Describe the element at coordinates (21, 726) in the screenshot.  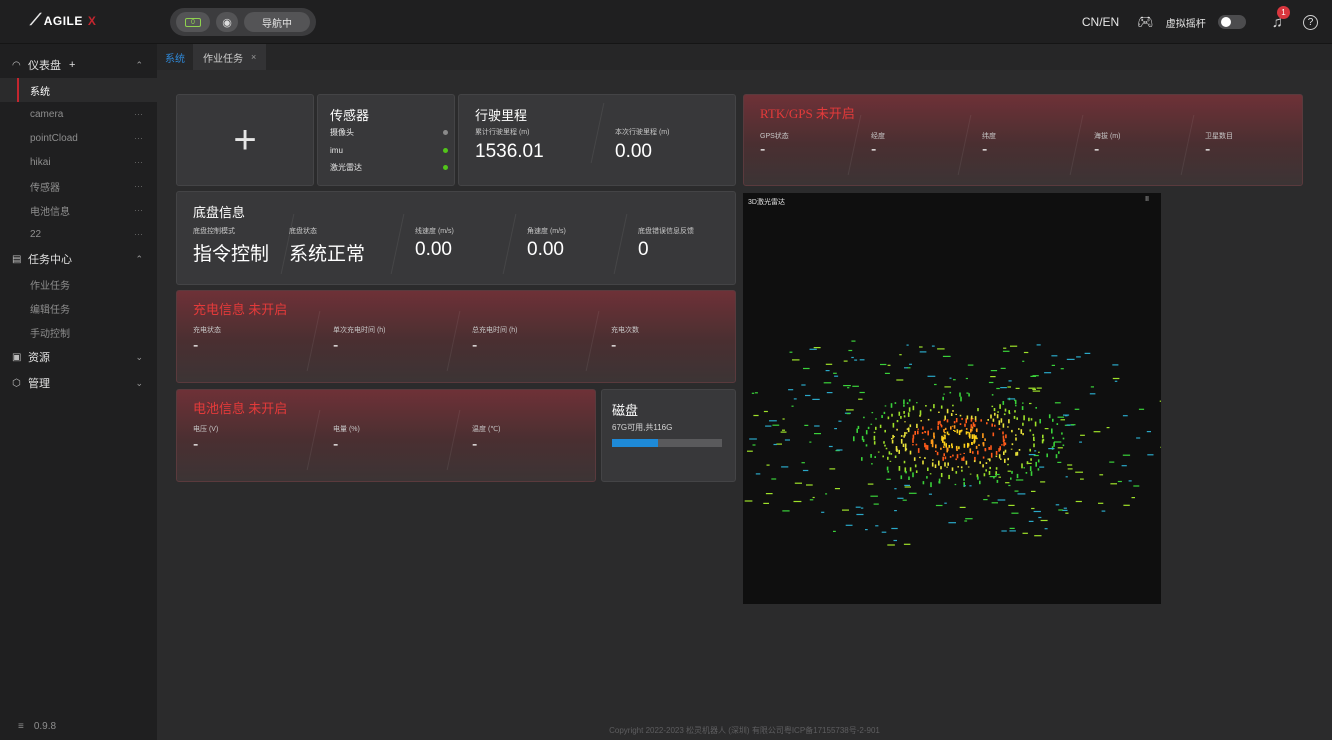
I see `menu-collapse-icon: ≡` at that location.